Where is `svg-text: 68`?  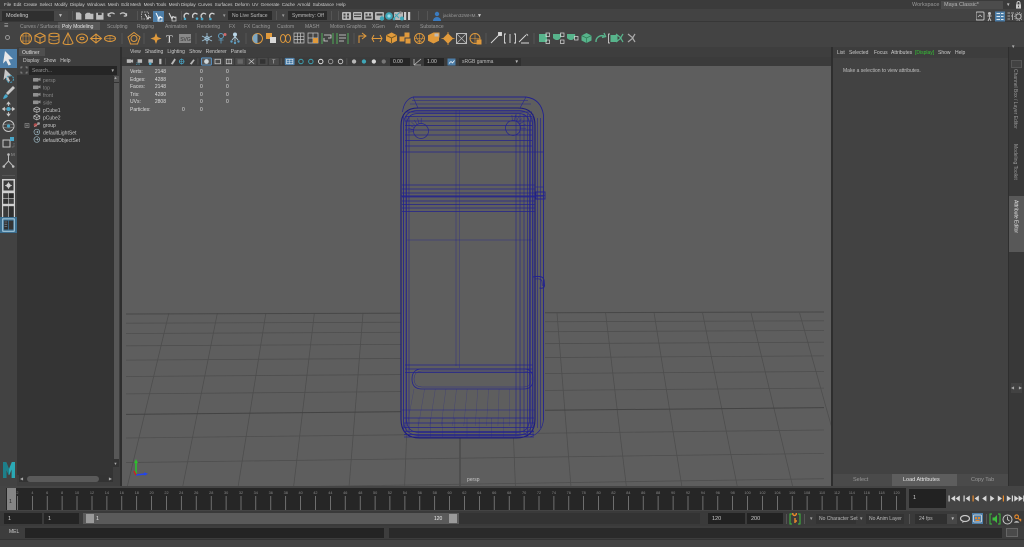
svg-text: 68 is located at coordinates (509, 493).